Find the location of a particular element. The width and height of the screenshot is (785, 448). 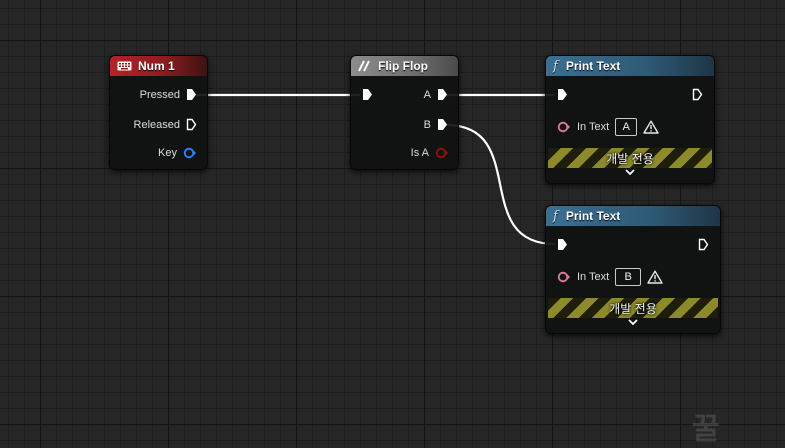

pin-in-text: In Text B is located at coordinates (610, 277).